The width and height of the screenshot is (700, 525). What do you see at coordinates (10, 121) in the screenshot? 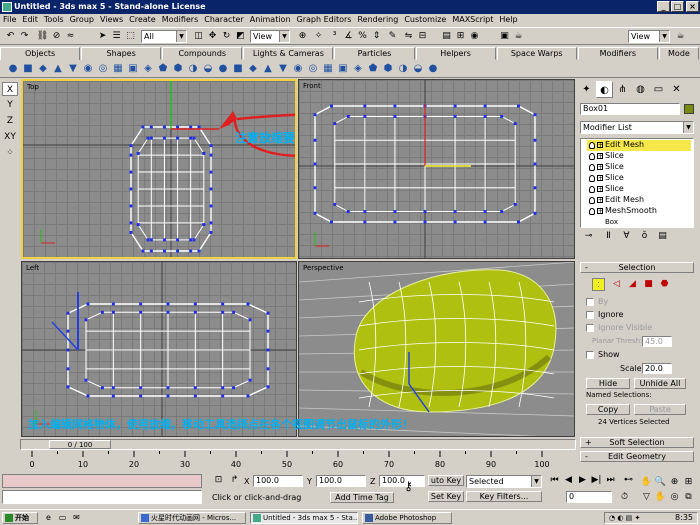
I see `axis-z-button: Z` at bounding box center [10, 121].